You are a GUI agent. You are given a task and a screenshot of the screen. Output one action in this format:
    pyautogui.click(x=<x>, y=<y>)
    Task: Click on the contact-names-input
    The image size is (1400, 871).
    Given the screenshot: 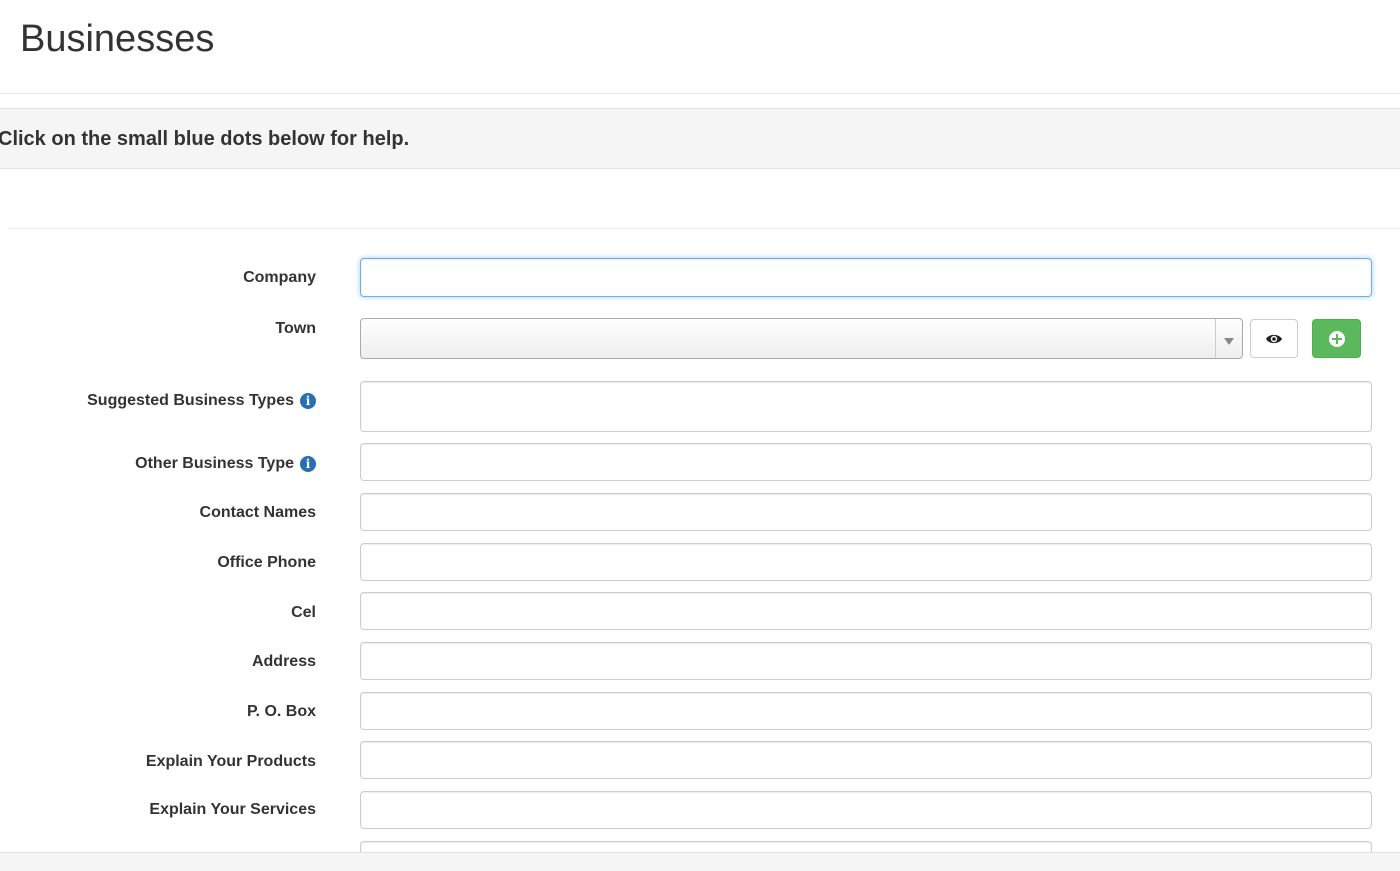 What is the action you would take?
    pyautogui.click(x=866, y=512)
    